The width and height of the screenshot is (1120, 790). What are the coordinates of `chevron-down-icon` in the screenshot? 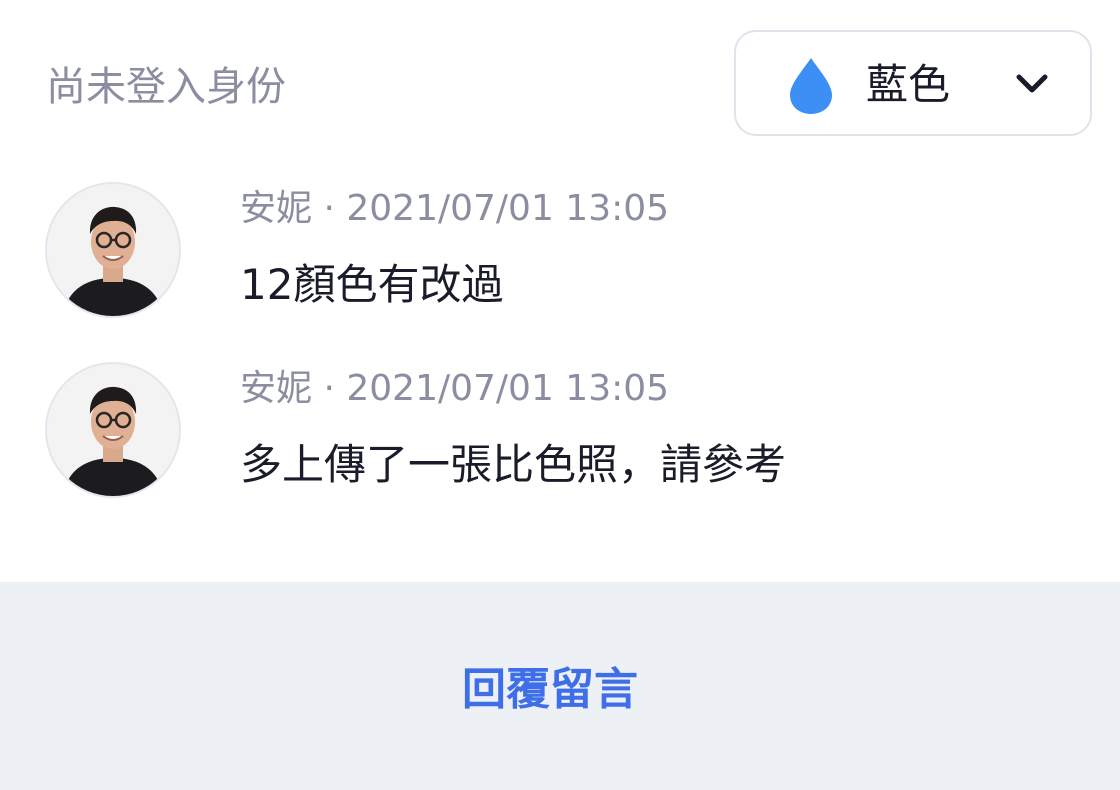 It's located at (1032, 83).